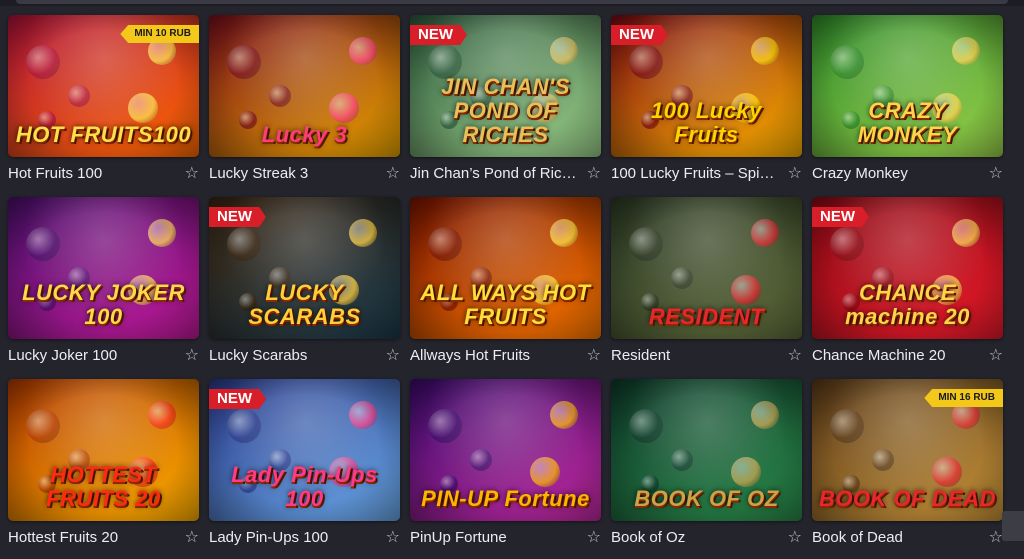 The image size is (1024, 559). I want to click on game-name: 100 Lucky Fruits – Spin O' Wheel, so click(695, 174).